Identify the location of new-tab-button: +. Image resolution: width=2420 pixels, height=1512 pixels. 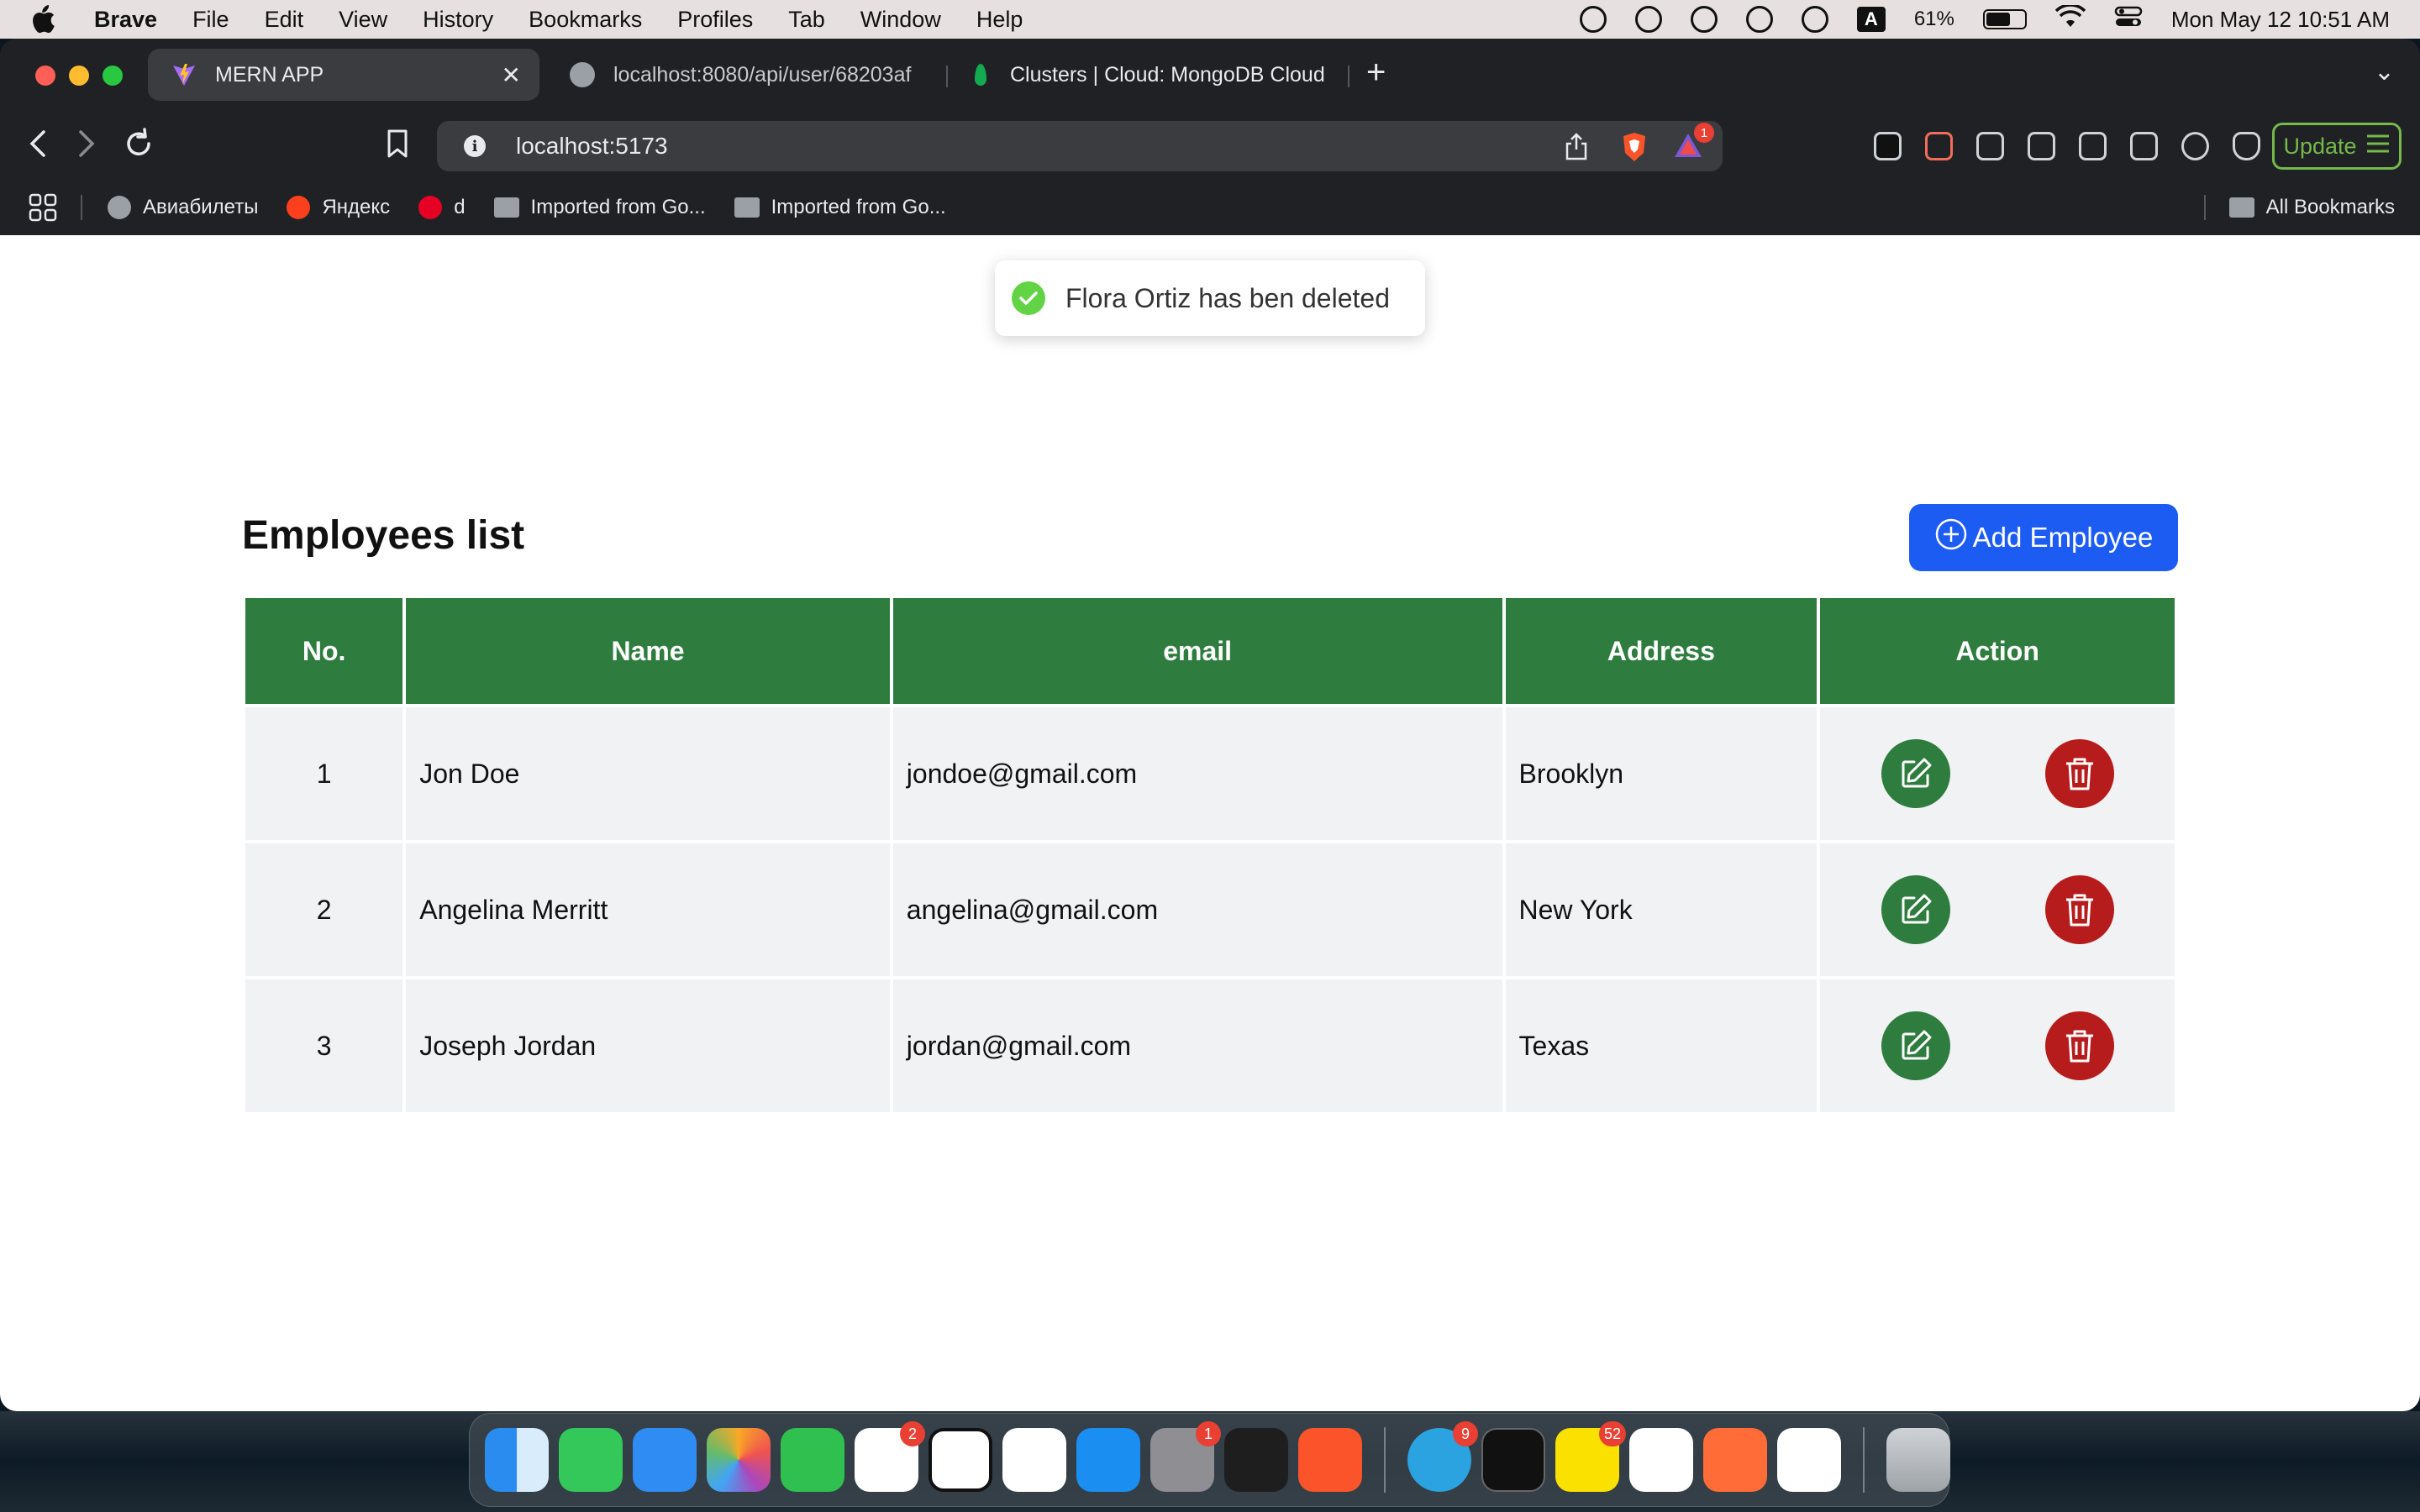
(1376, 73).